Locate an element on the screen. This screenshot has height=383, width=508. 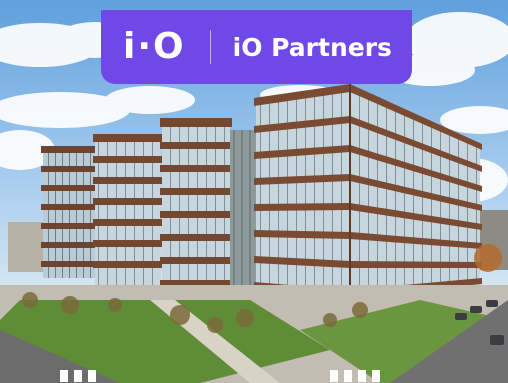
banner-divider is located at coordinates (210, 47).